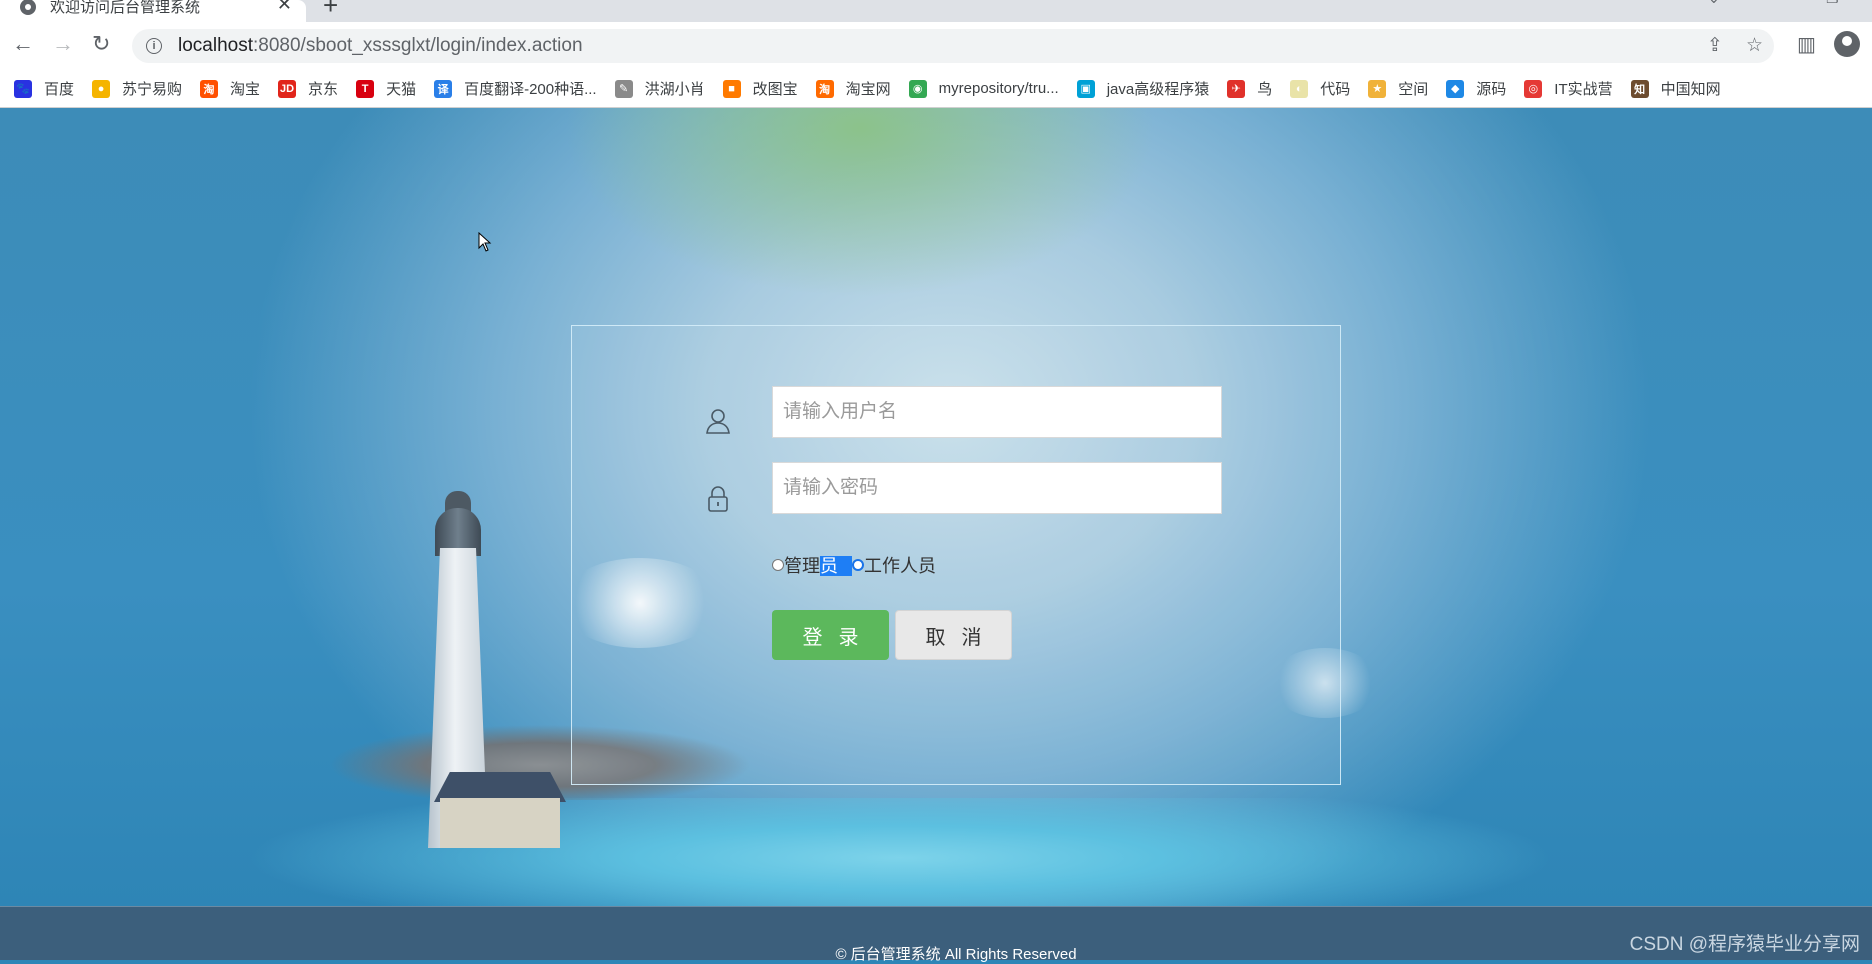 The width and height of the screenshot is (1872, 964). Describe the element at coordinates (1265, 89) in the screenshot. I see `bookmark-label: 鸟` at that location.